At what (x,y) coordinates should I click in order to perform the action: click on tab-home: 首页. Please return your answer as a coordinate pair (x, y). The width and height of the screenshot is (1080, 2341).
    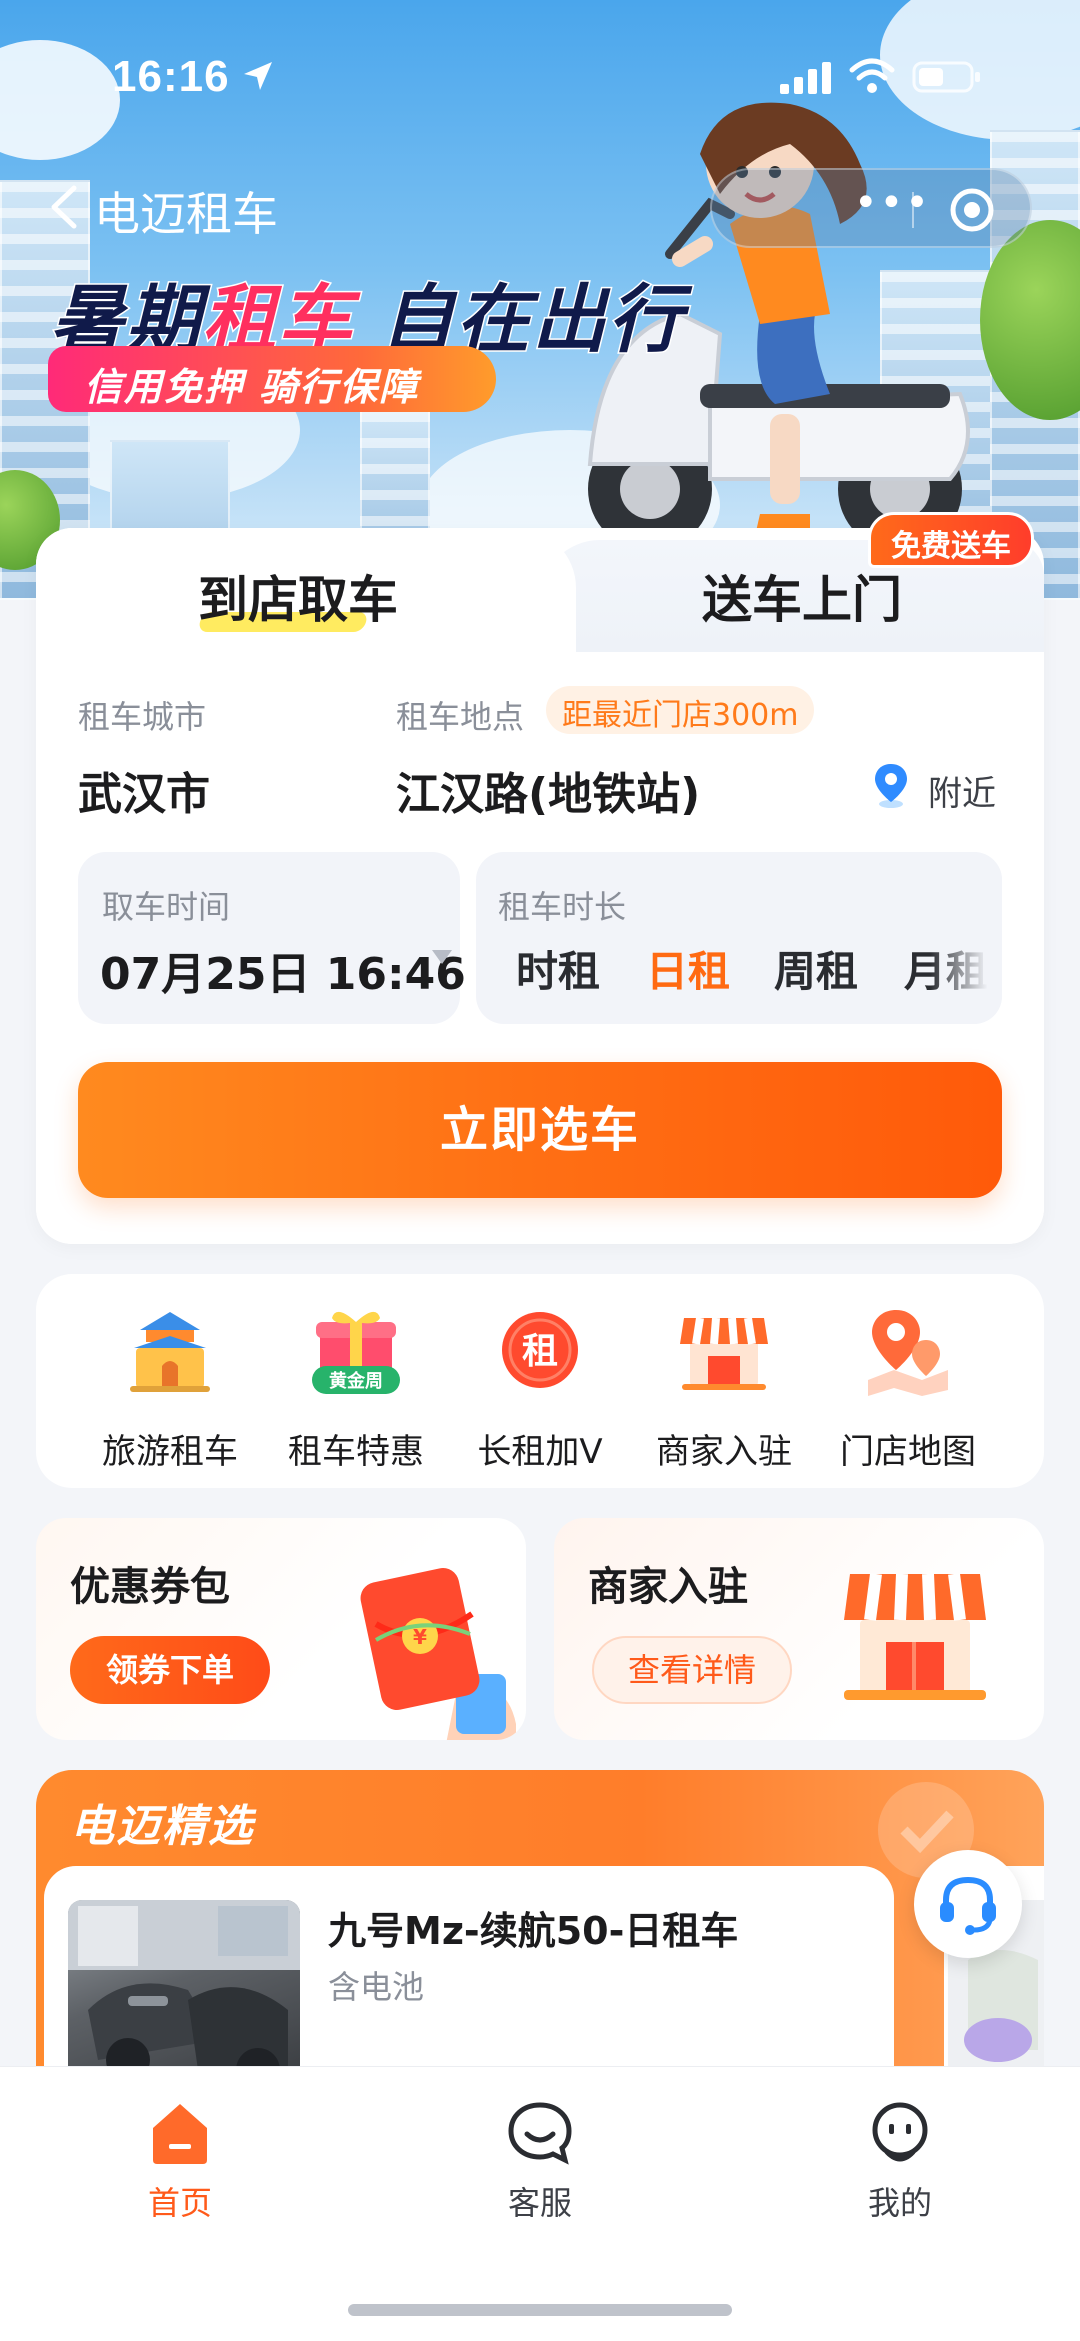
    Looking at the image, I should click on (180, 2162).